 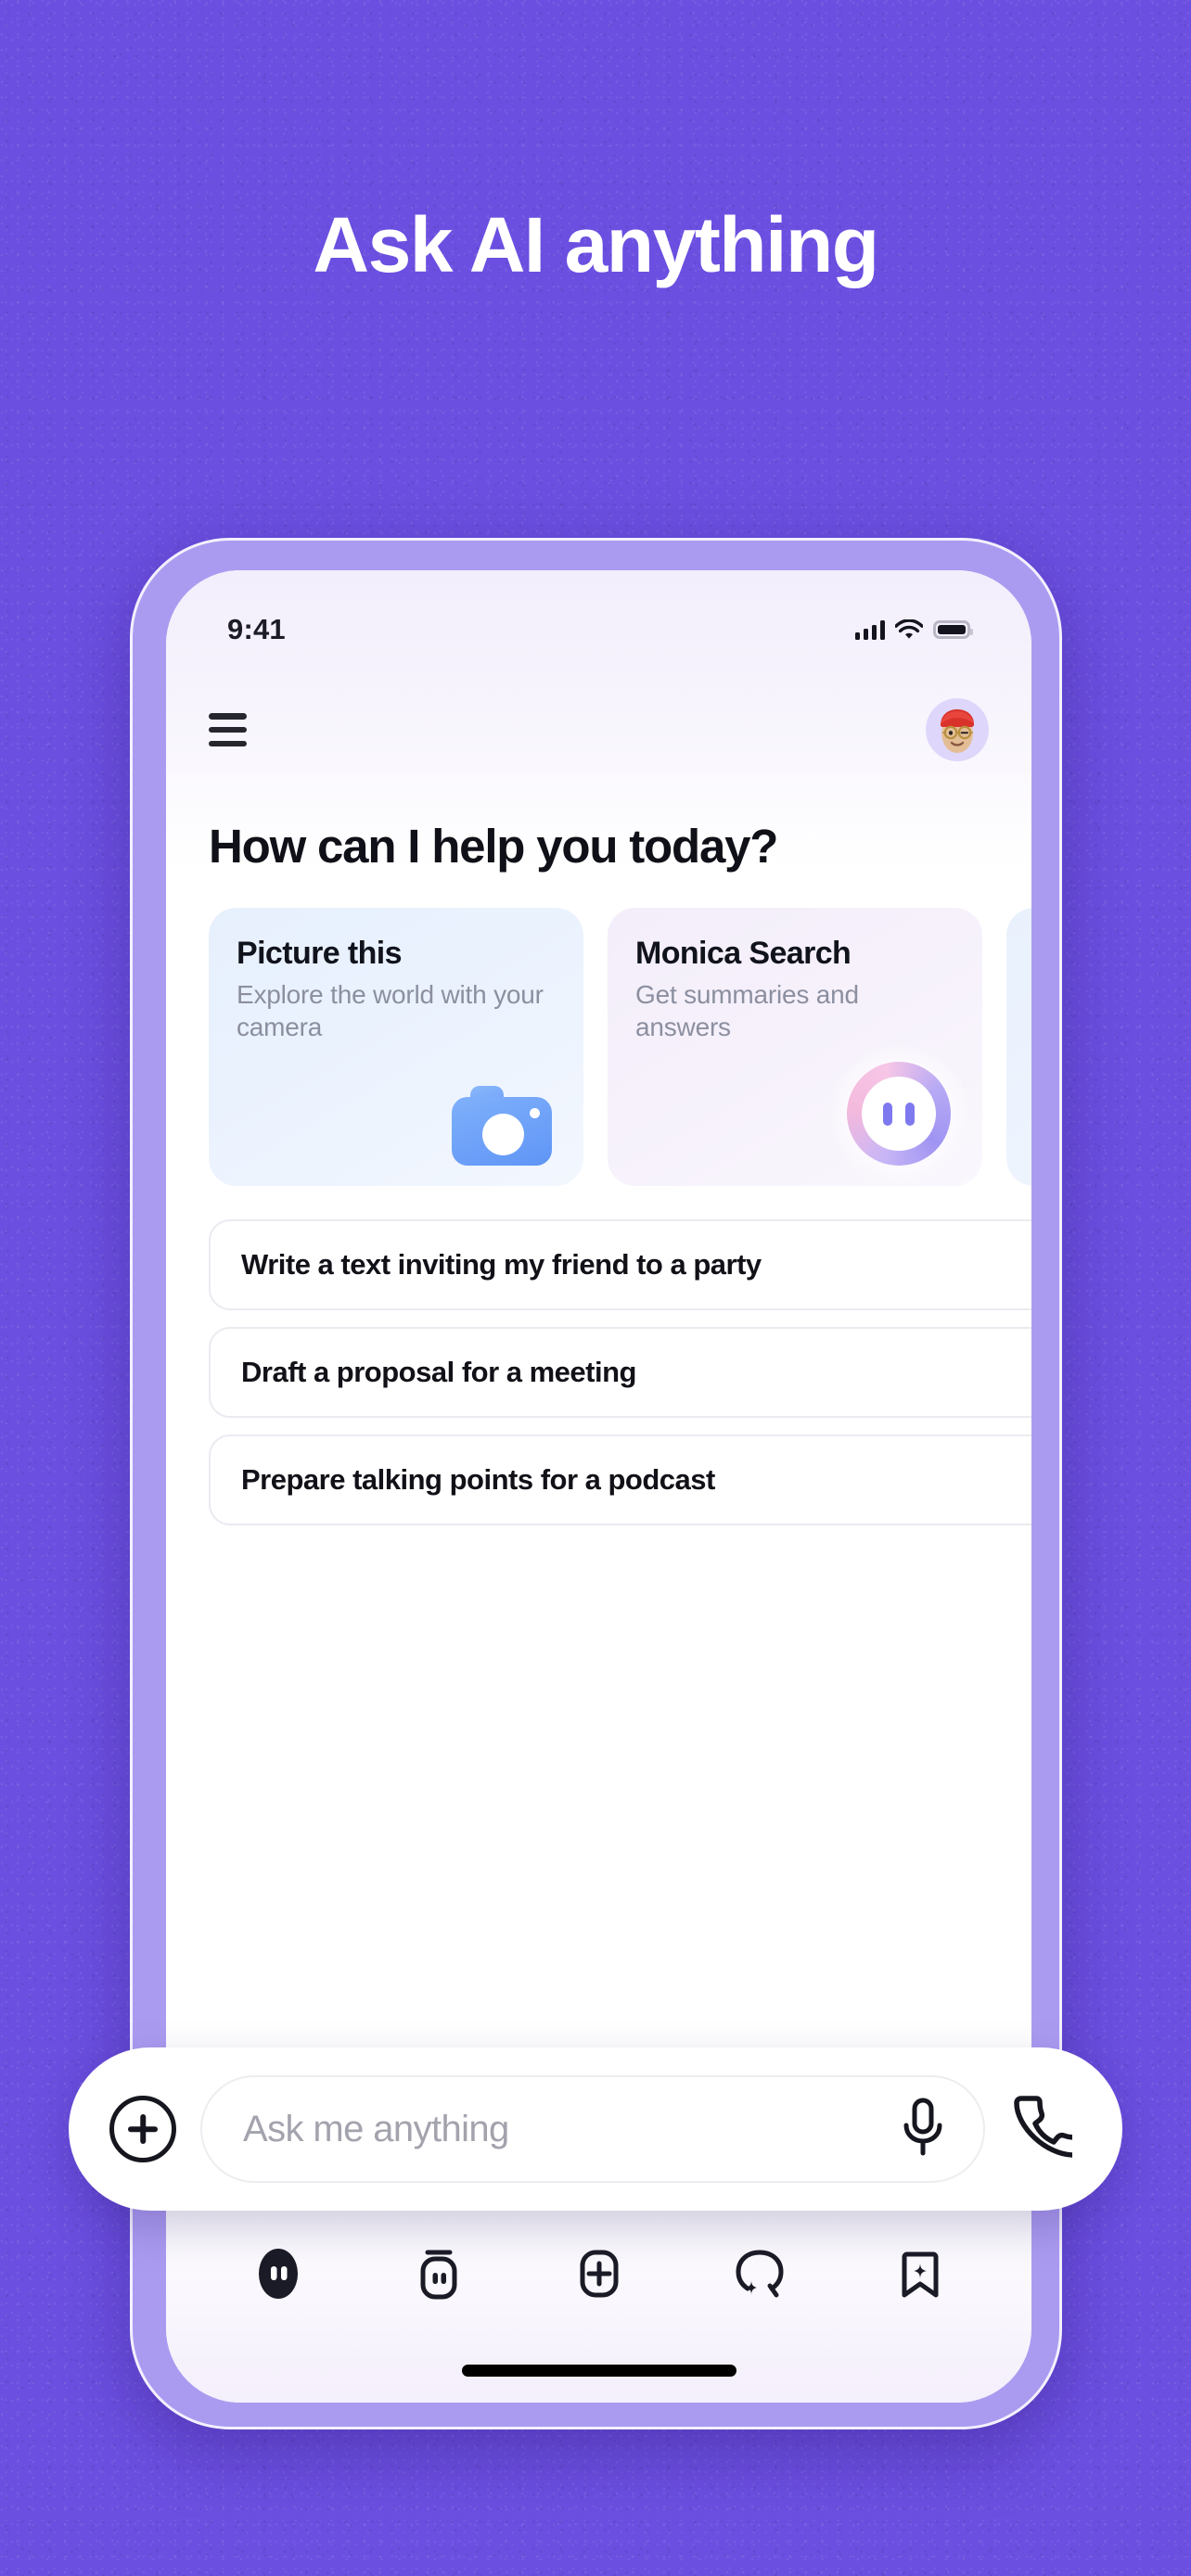 What do you see at coordinates (598, 2371) in the screenshot?
I see `home-indicator-bar` at bounding box center [598, 2371].